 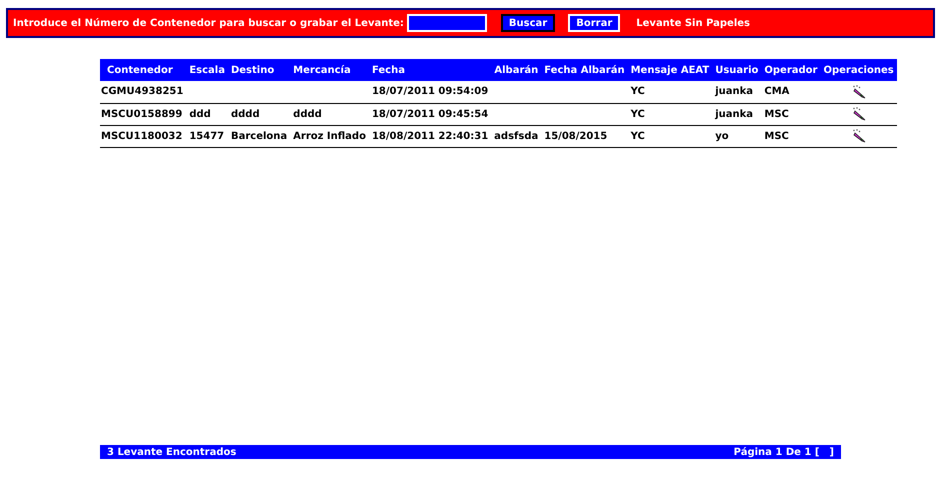 I want to click on column-header: Fecha, so click(x=430, y=70).